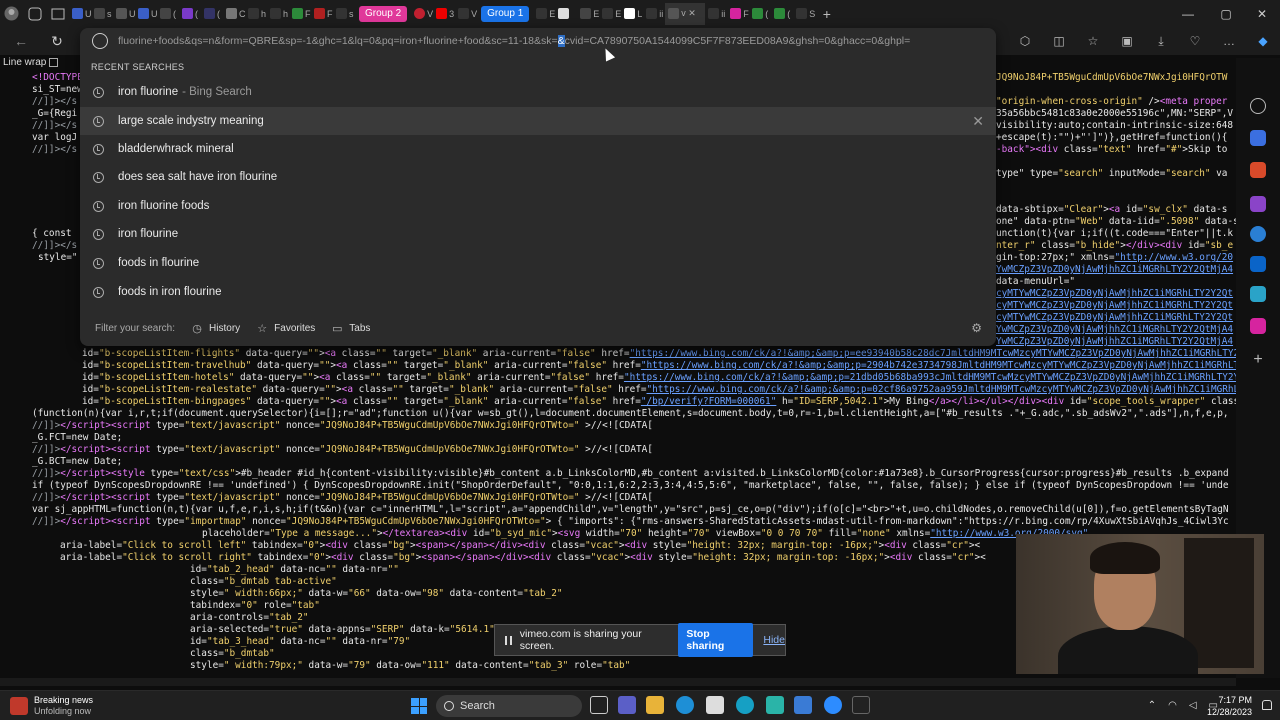 The width and height of the screenshot is (1280, 720). Describe the element at coordinates (1229, 706) in the screenshot. I see `system-clock: 7:17 PM 12/28/2023` at that location.